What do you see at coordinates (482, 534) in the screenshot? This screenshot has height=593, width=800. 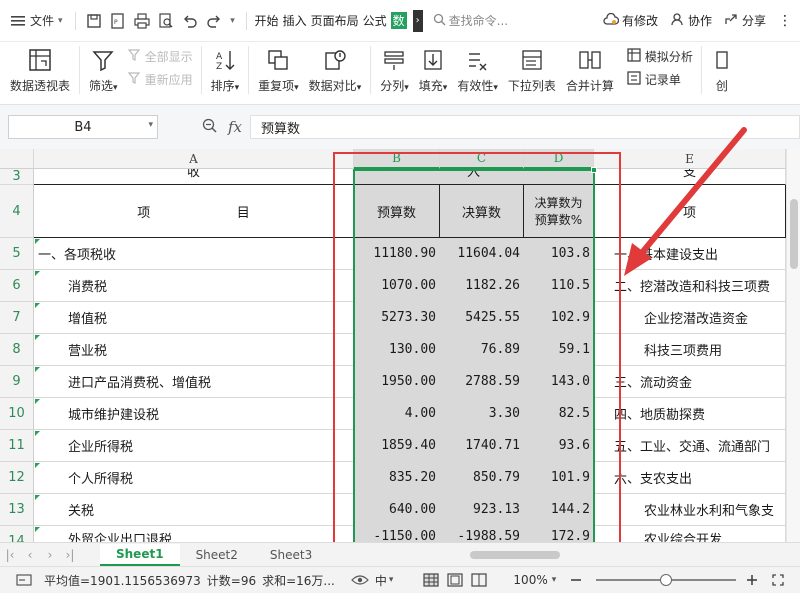 I see `cell-c14: -1988.59` at bounding box center [482, 534].